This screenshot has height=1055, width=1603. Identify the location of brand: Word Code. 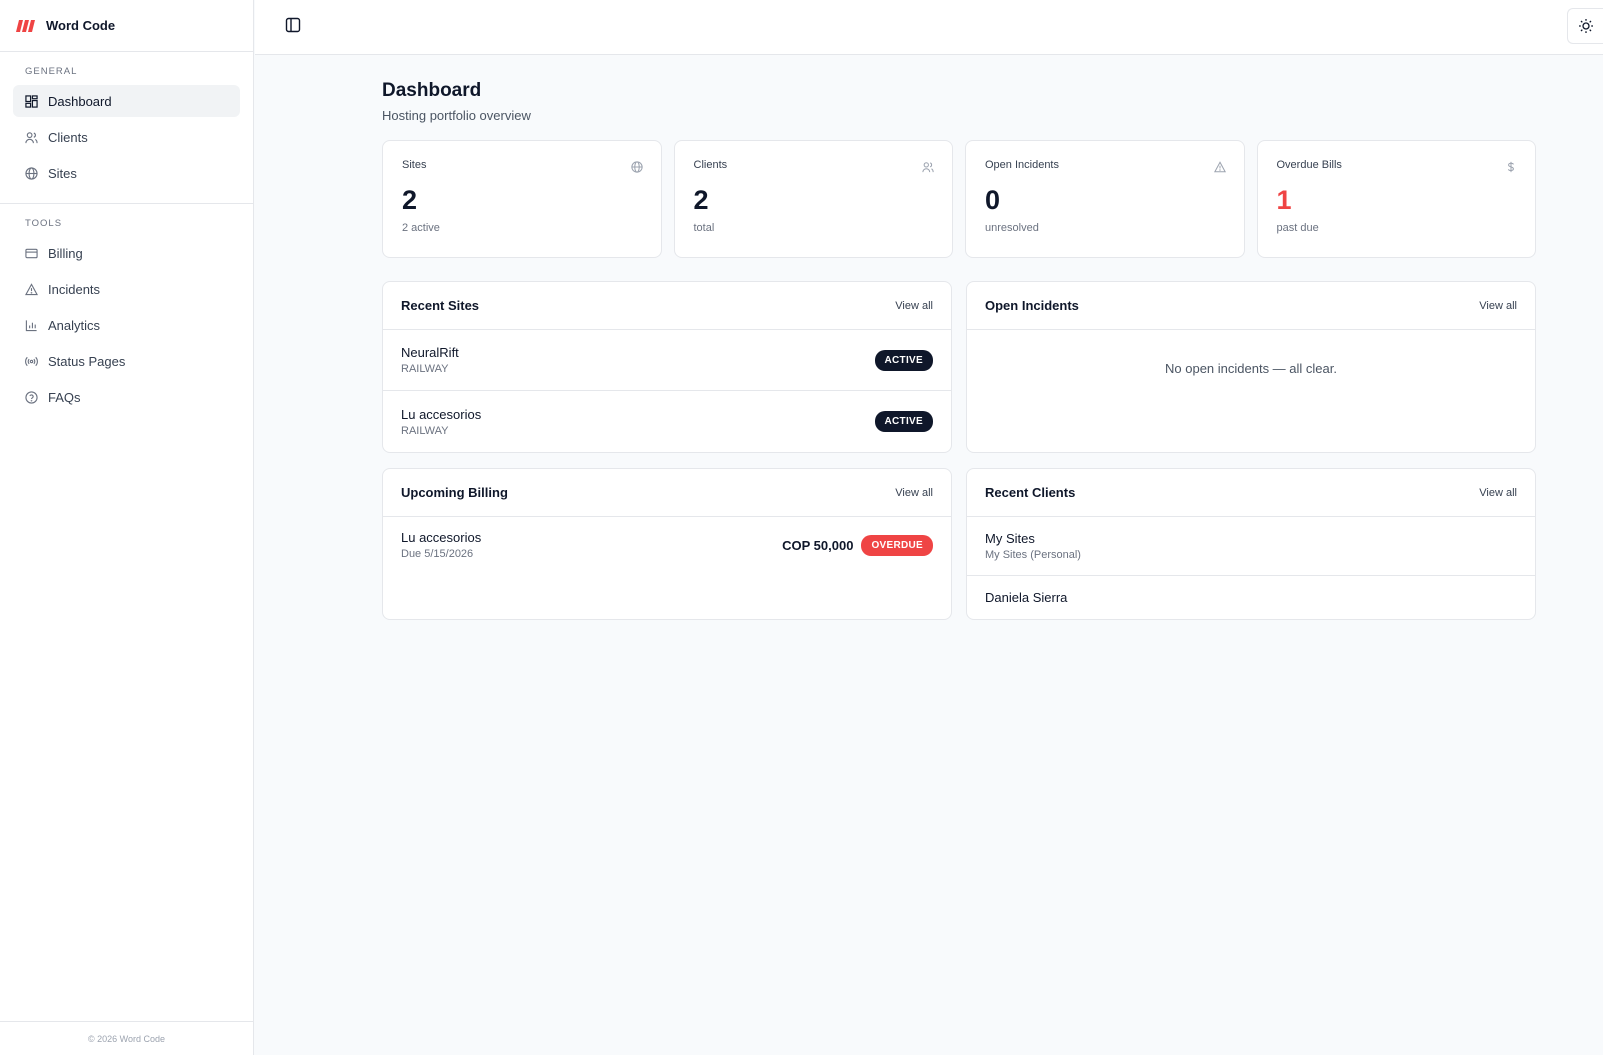
(126, 26).